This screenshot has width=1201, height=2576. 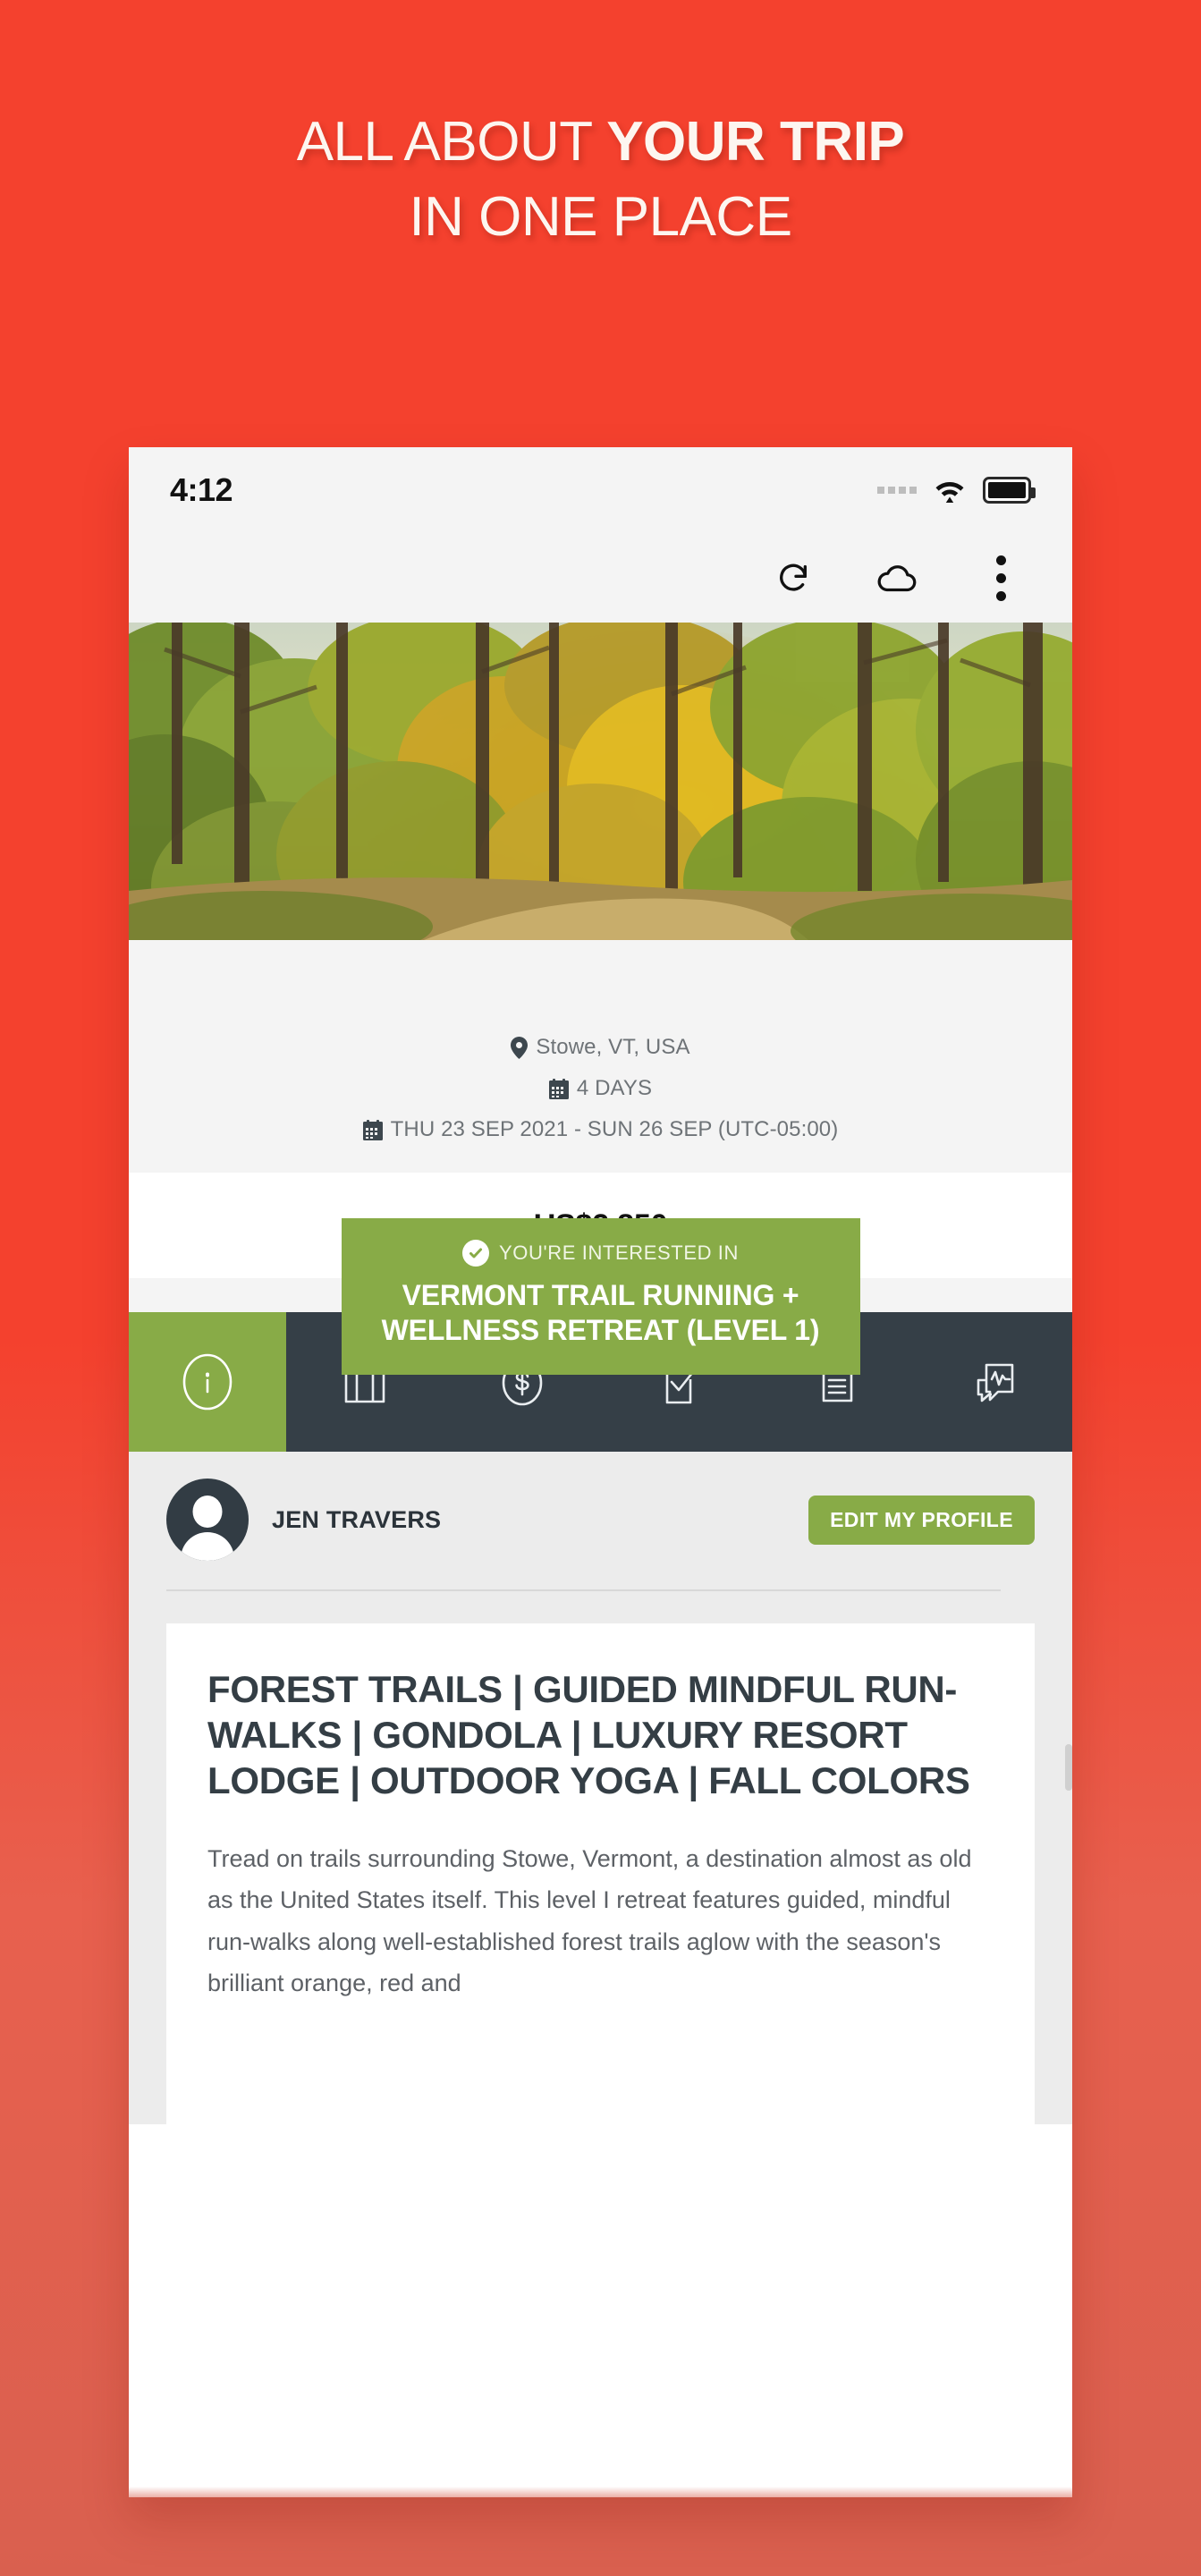 What do you see at coordinates (950, 490) in the screenshot?
I see `wifi-icon` at bounding box center [950, 490].